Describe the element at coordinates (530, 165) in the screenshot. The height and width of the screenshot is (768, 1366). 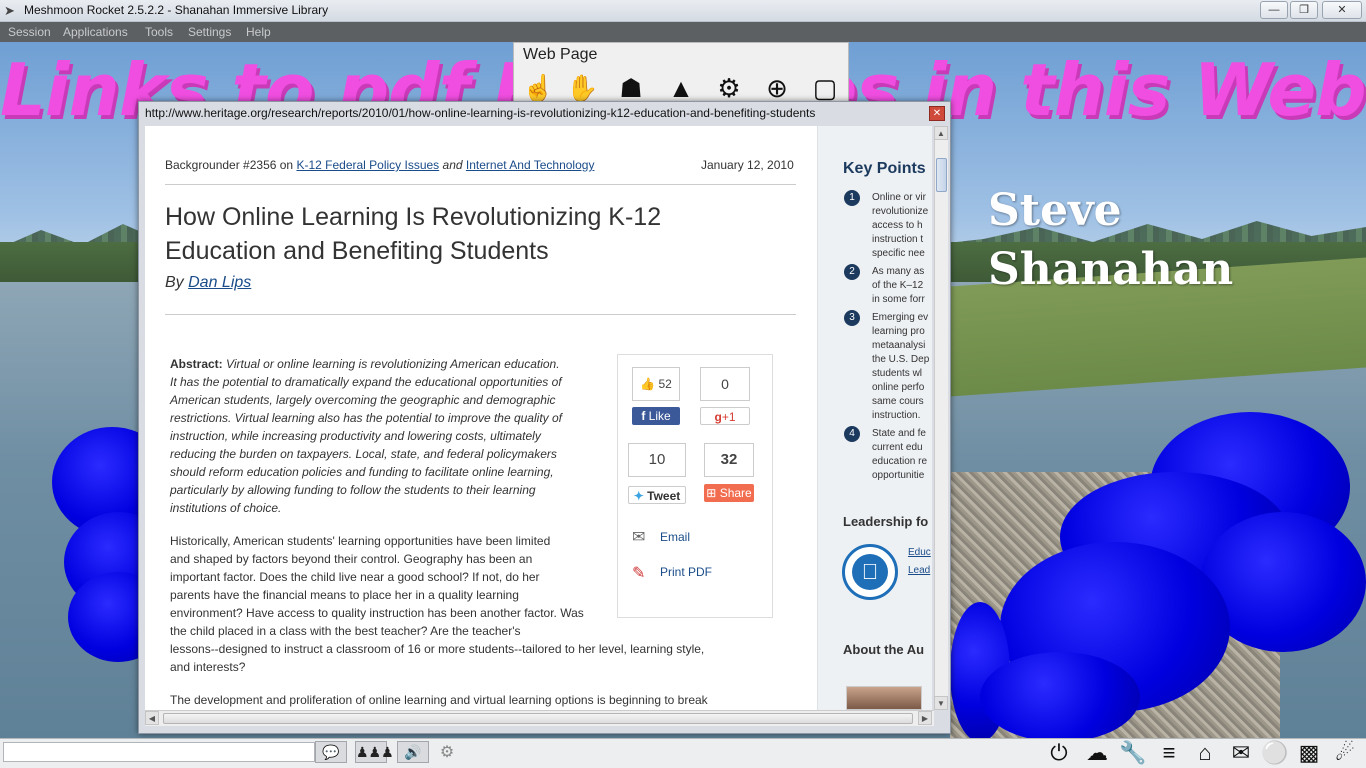
I see `topic-link-internet: Internet And Technology` at that location.